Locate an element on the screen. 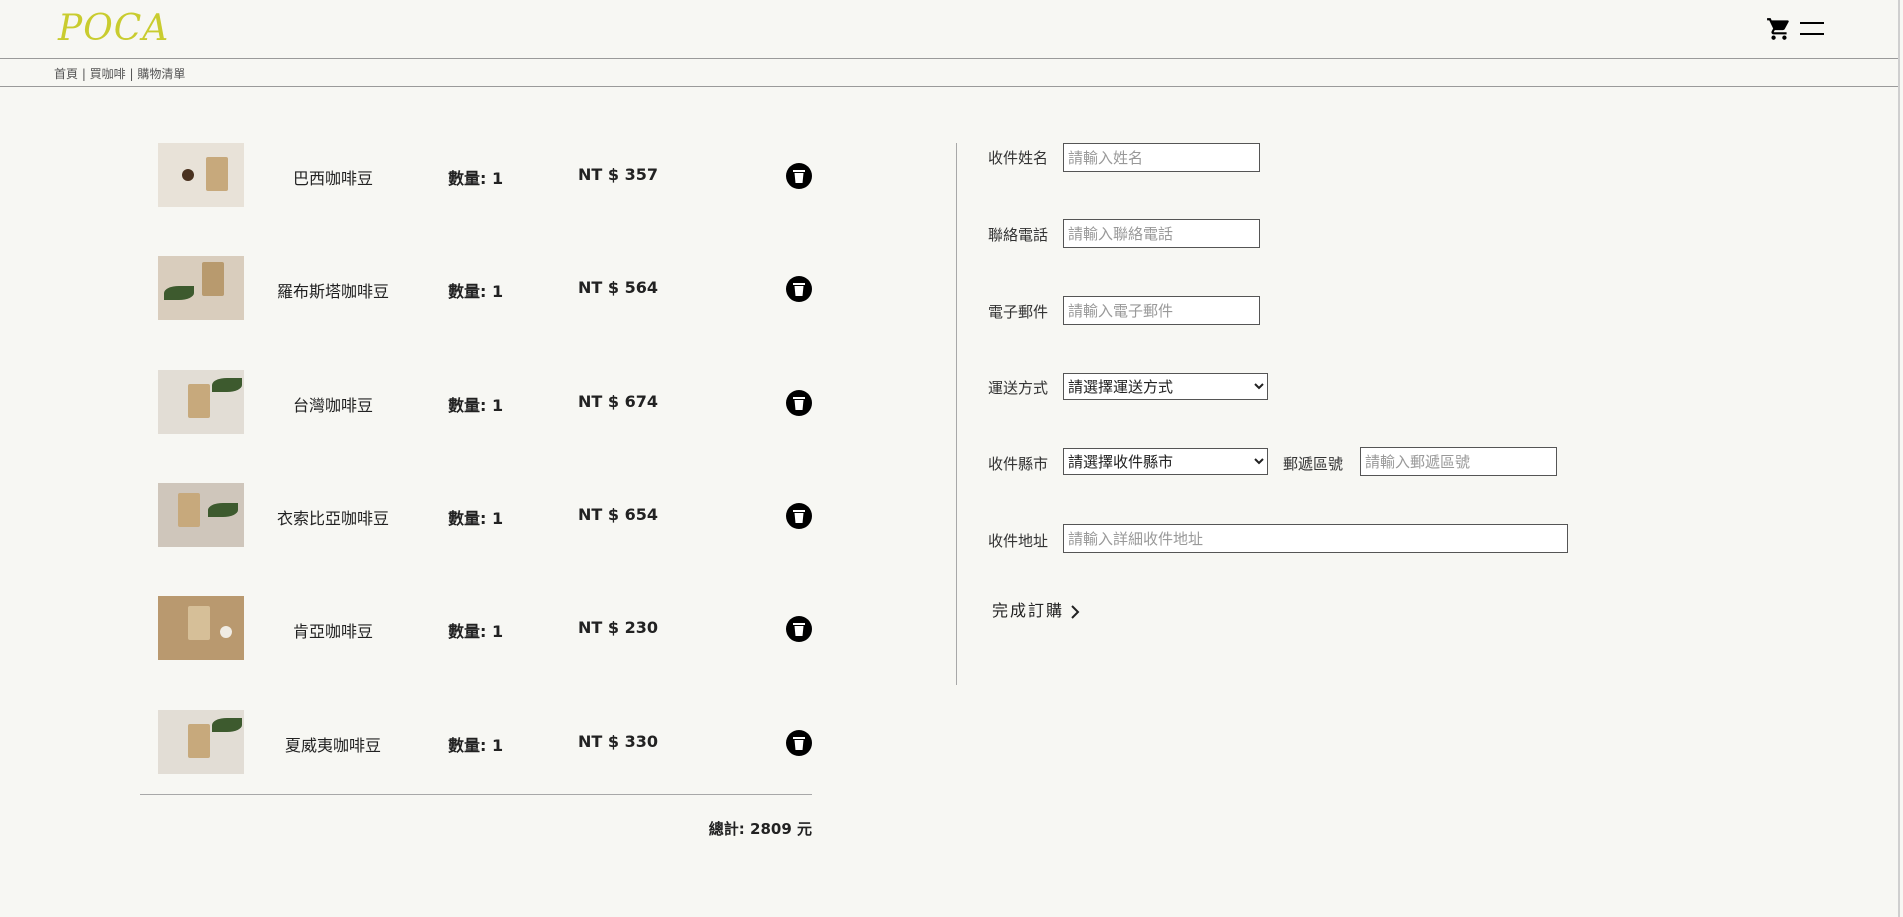 The width and height of the screenshot is (1903, 917). product-price: NT $ 654 is located at coordinates (618, 514).